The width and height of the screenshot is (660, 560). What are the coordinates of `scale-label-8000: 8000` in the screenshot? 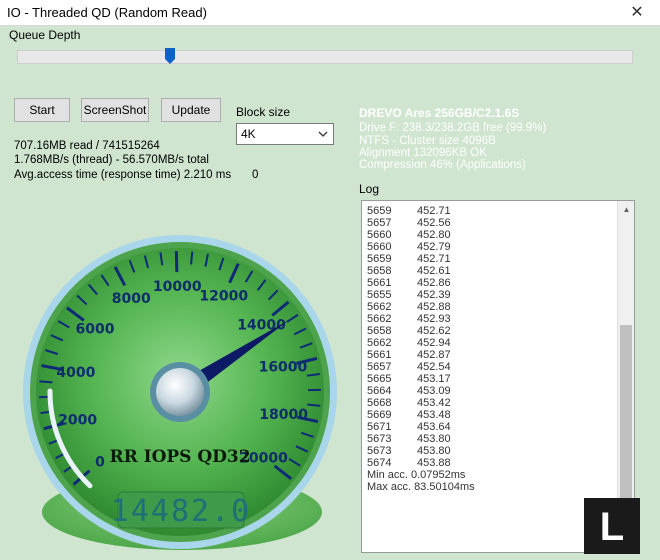 It's located at (131, 299).